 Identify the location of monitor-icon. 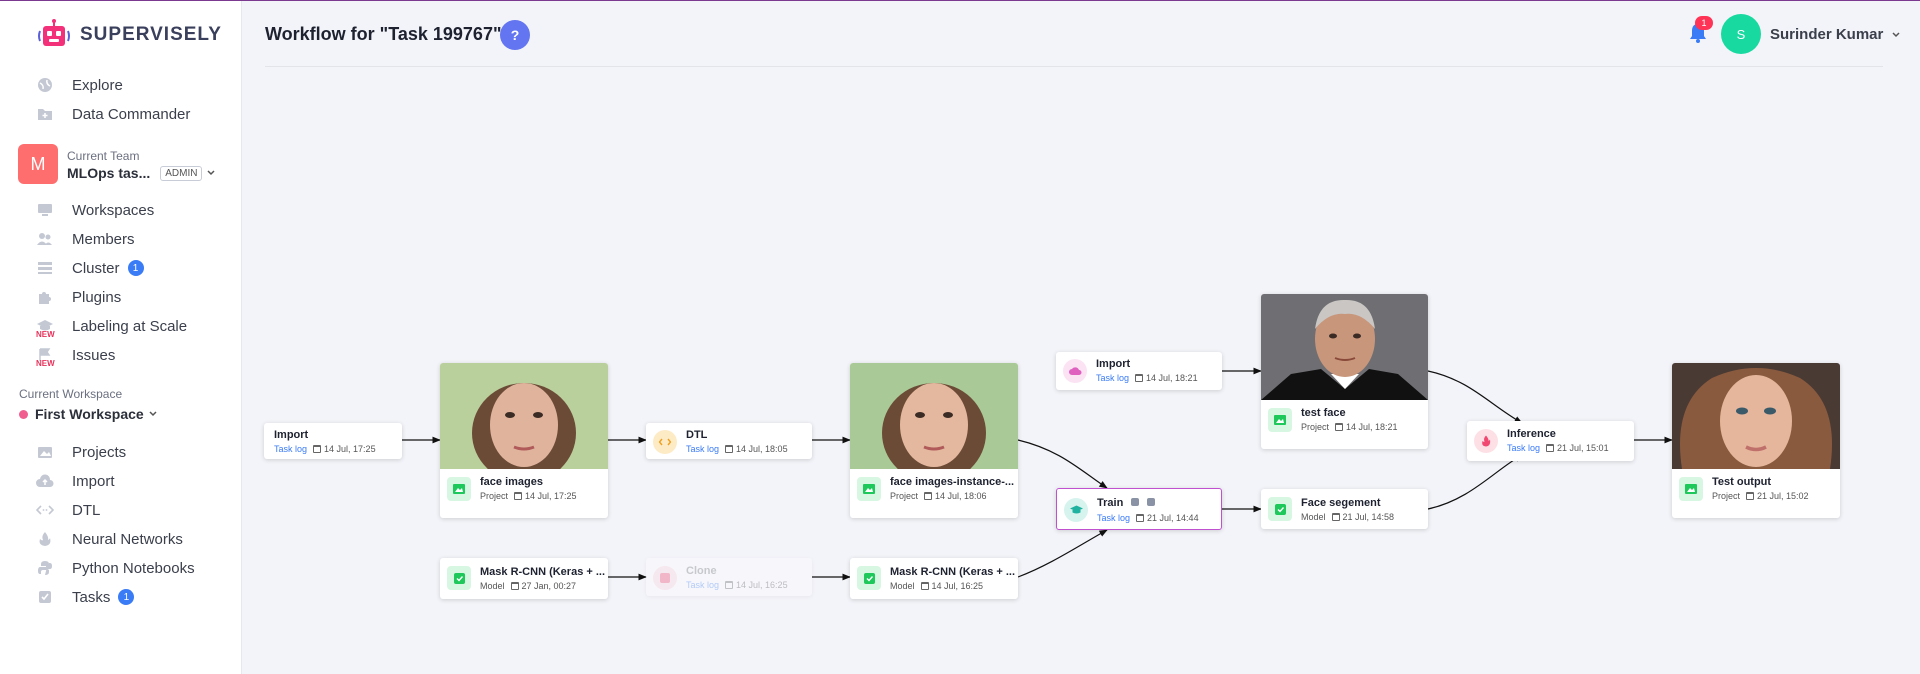
(45, 210).